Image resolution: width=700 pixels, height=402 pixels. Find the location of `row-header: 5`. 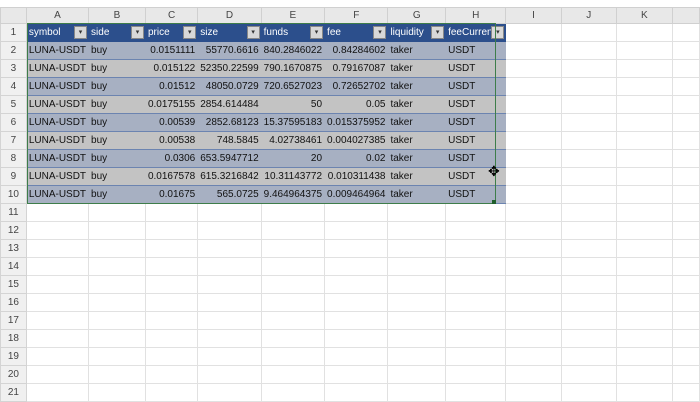

row-header: 5 is located at coordinates (13, 104).